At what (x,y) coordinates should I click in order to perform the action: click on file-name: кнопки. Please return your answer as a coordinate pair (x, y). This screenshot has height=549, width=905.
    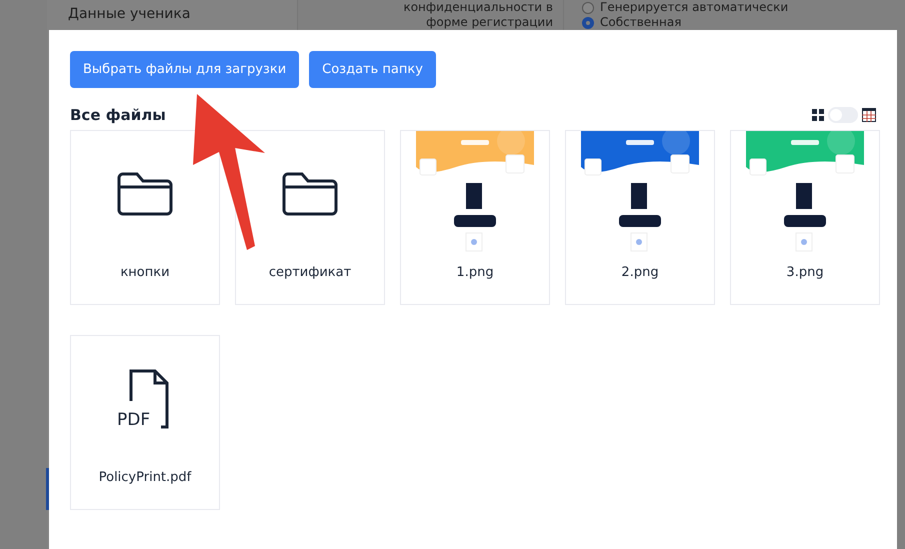
    Looking at the image, I should click on (145, 272).